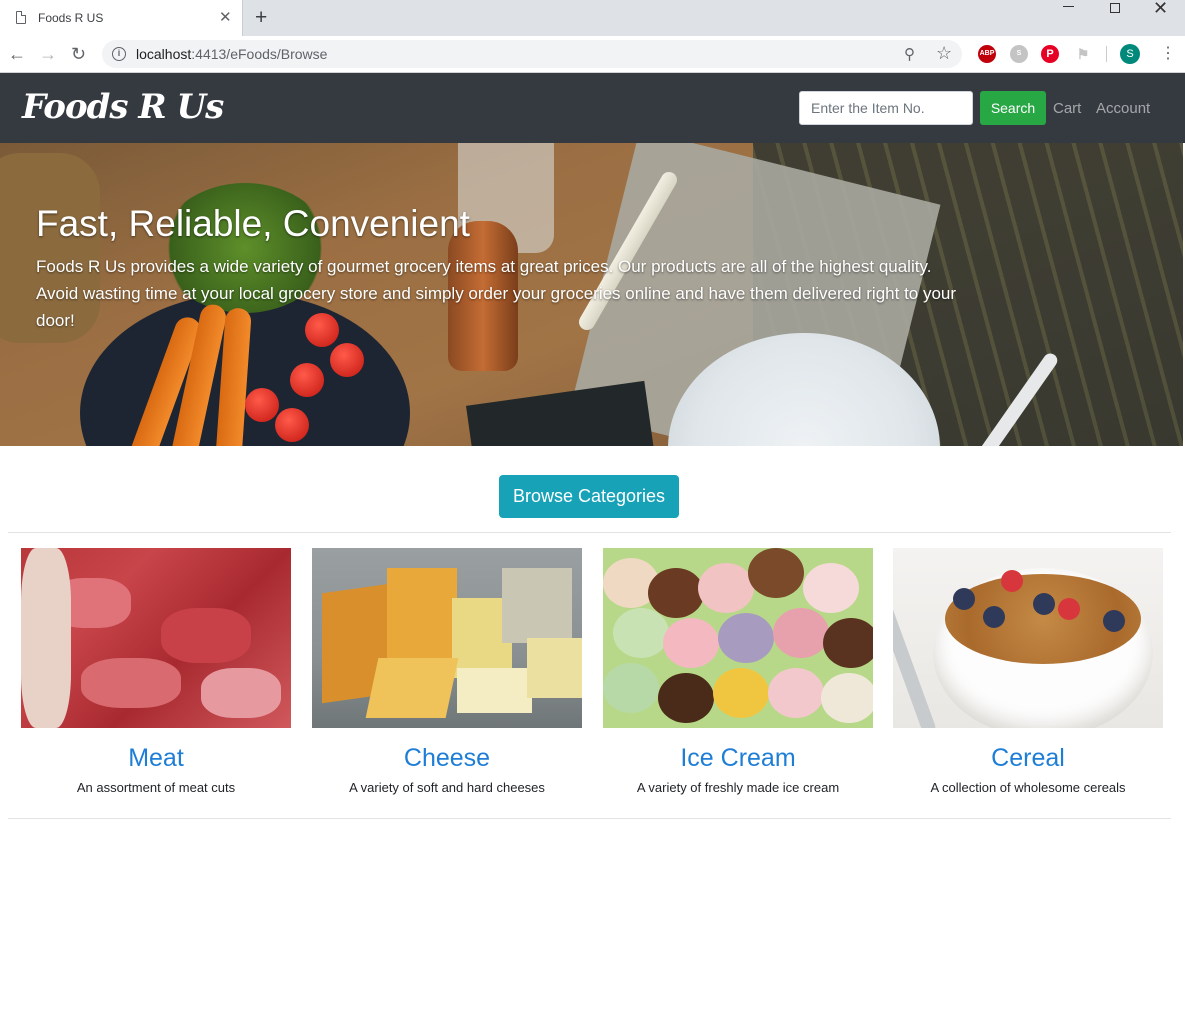 This screenshot has width=1185, height=1029. I want to click on category-card-meat: Meat An assortment of meat cuts, so click(156, 671).